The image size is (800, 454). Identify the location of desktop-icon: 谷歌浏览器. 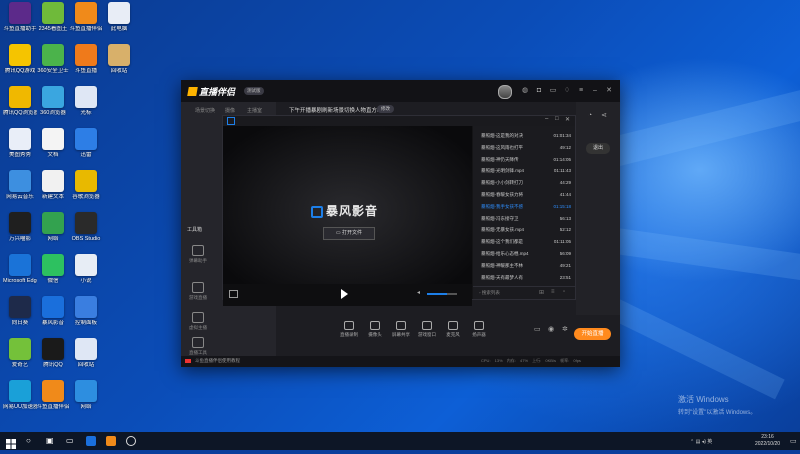
(86, 185).